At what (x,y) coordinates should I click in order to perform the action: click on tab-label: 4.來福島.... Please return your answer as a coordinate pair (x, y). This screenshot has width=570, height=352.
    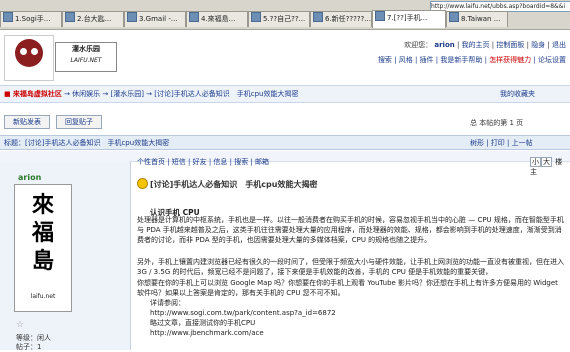
    Looking at the image, I should click on (218, 19).